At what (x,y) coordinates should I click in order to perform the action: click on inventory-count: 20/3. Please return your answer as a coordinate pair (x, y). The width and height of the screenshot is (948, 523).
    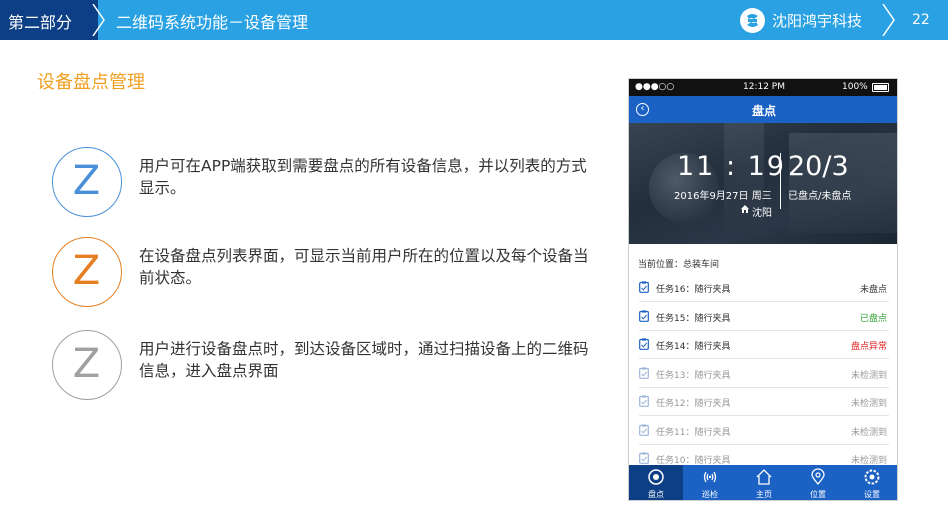
    Looking at the image, I should click on (818, 166).